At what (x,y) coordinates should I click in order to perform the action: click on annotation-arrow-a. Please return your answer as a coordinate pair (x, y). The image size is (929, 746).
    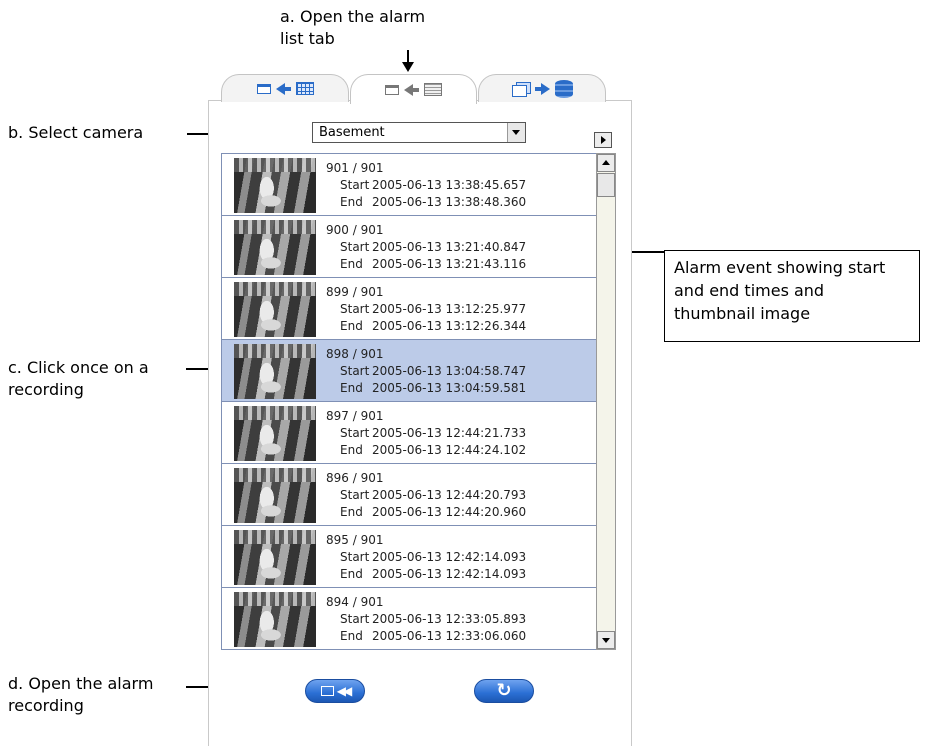
    Looking at the image, I should click on (408, 61).